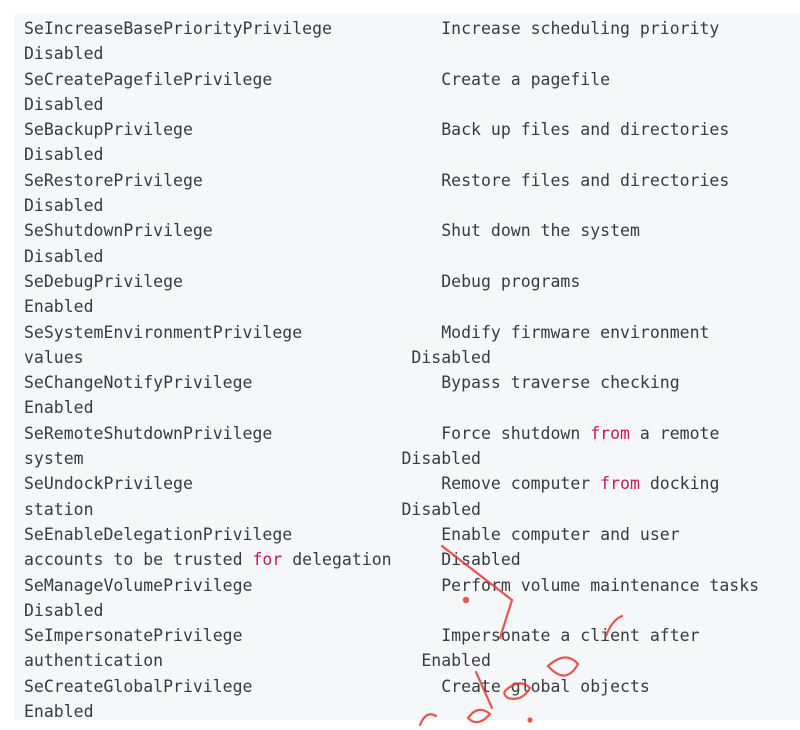 This screenshot has width=800, height=730. What do you see at coordinates (138, 560) in the screenshot?
I see `text-token: accounts to be trusted` at bounding box center [138, 560].